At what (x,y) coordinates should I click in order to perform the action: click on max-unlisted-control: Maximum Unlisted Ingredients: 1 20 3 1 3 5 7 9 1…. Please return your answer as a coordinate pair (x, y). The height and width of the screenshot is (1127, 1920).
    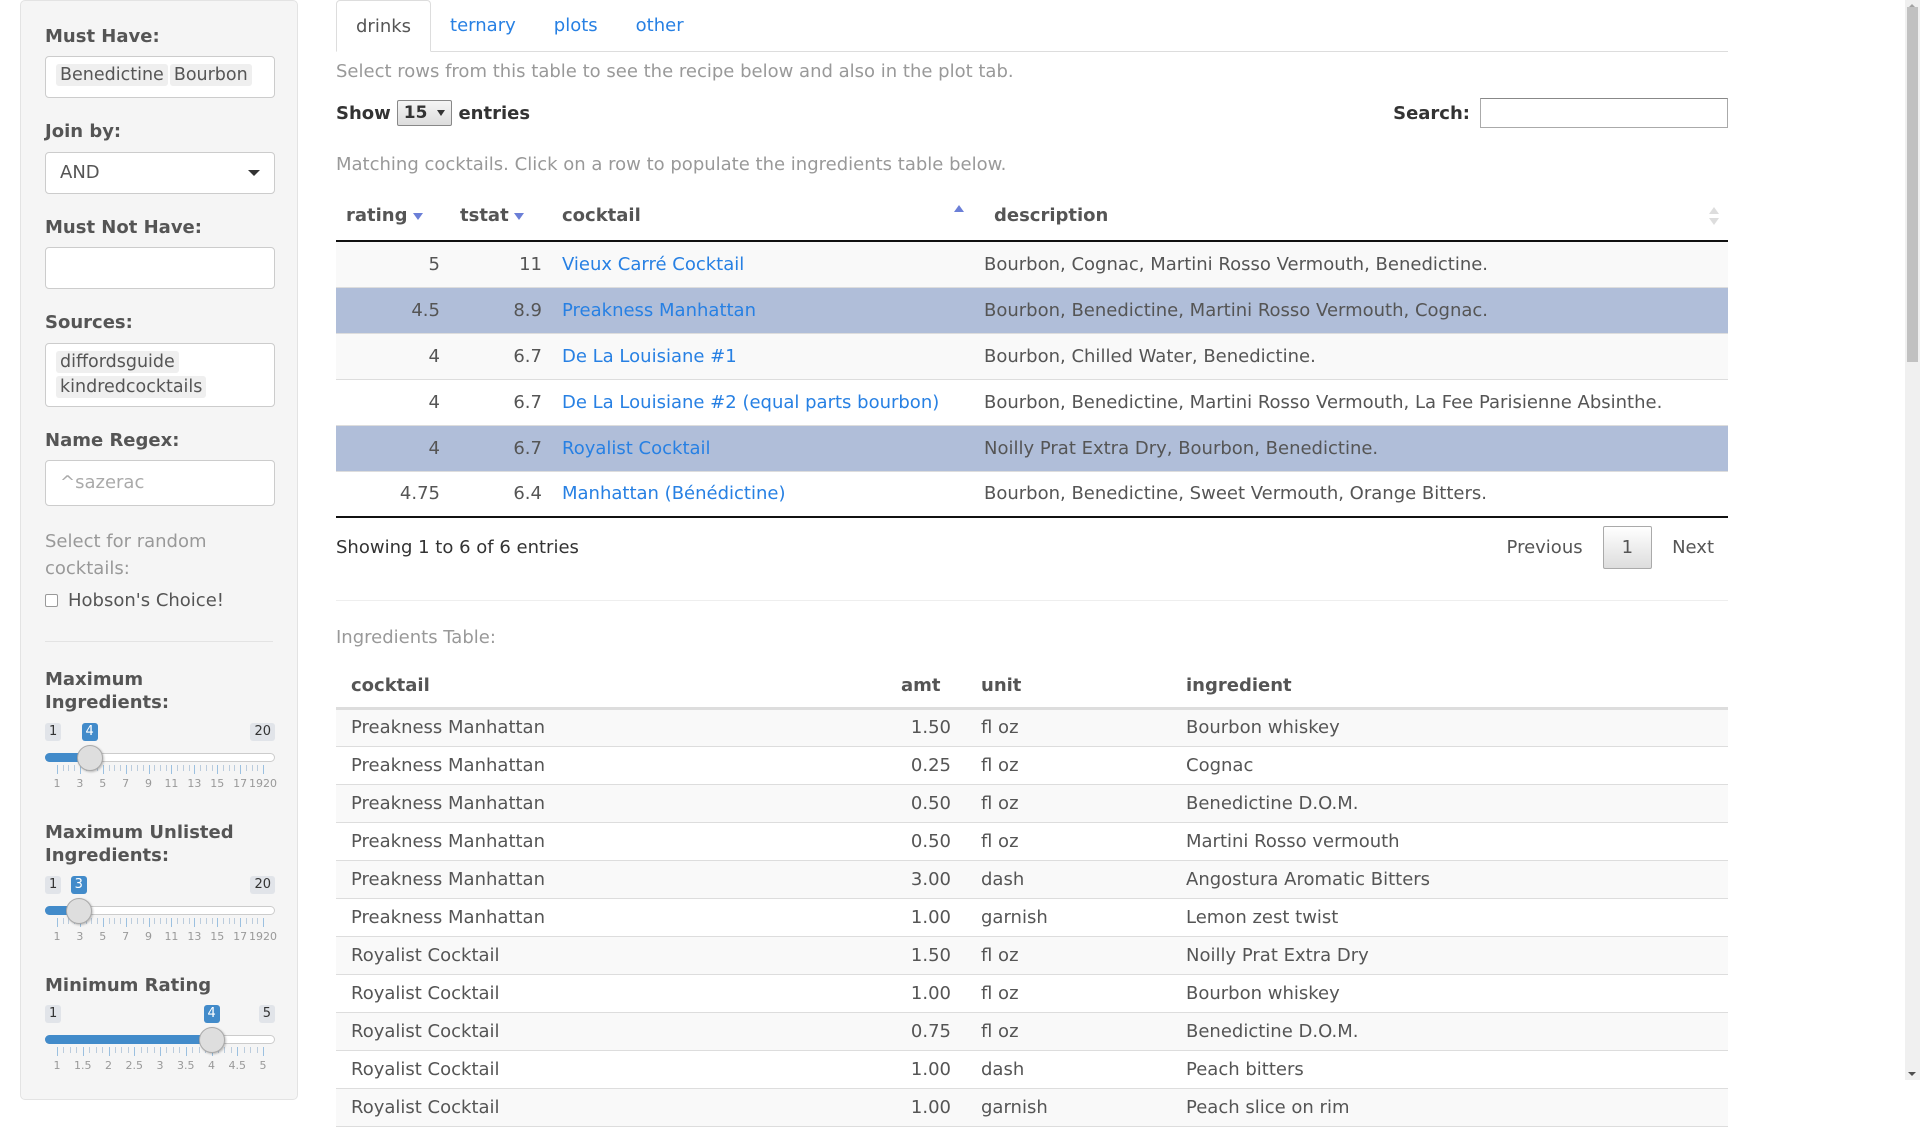
    Looking at the image, I should click on (161, 886).